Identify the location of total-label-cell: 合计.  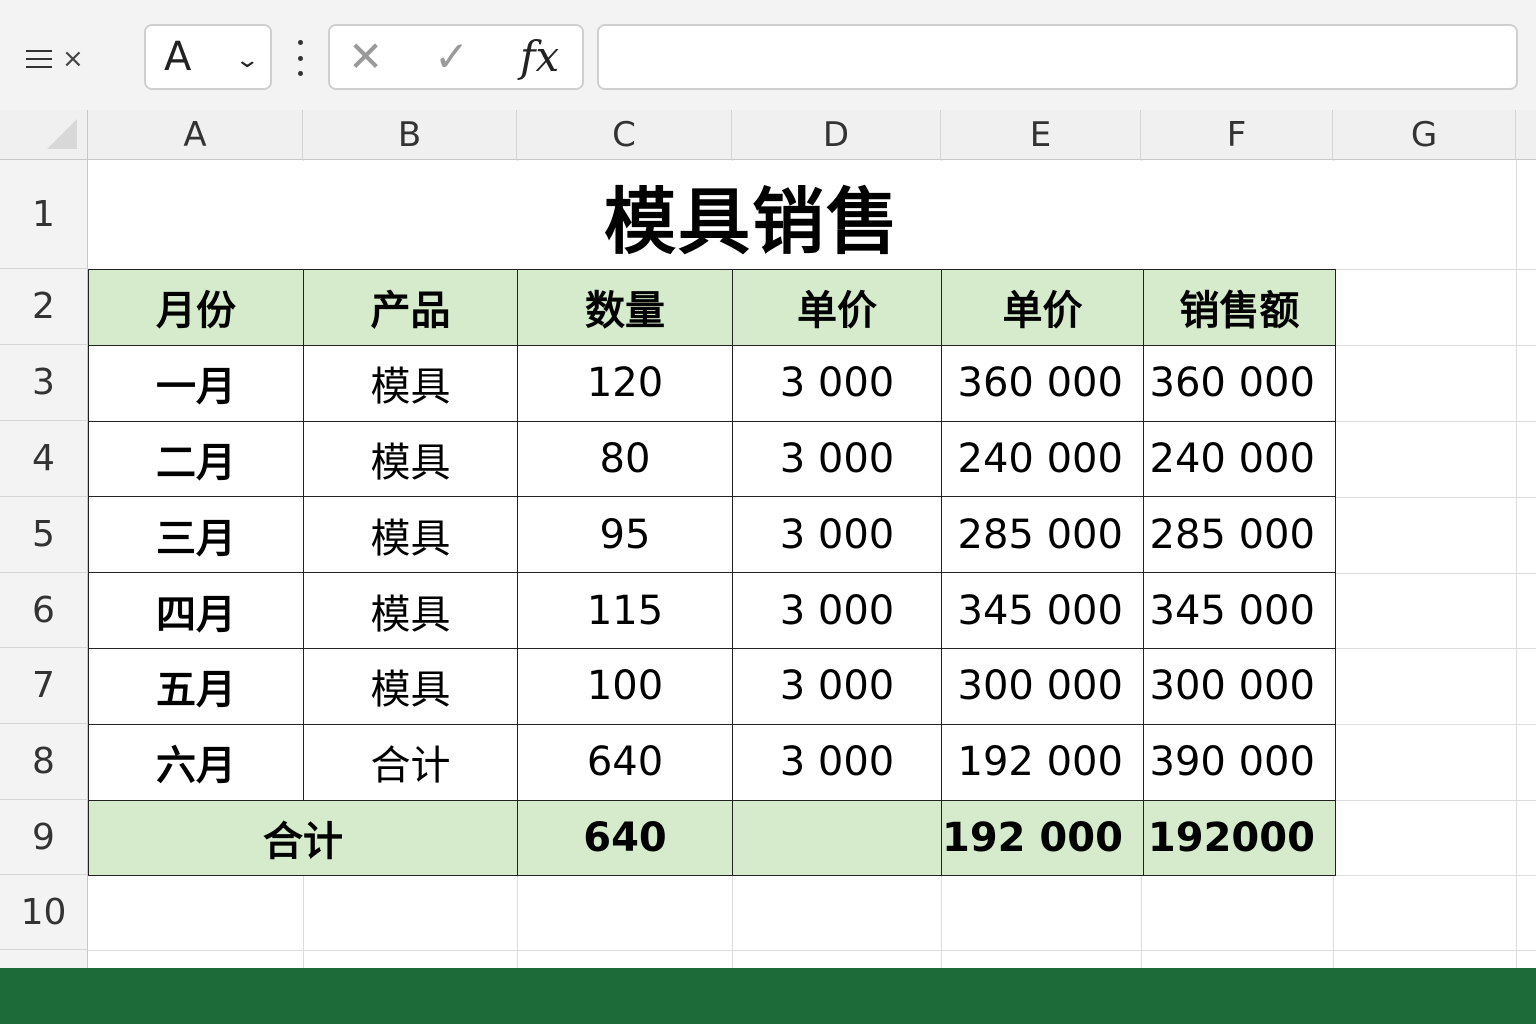
(303, 838).